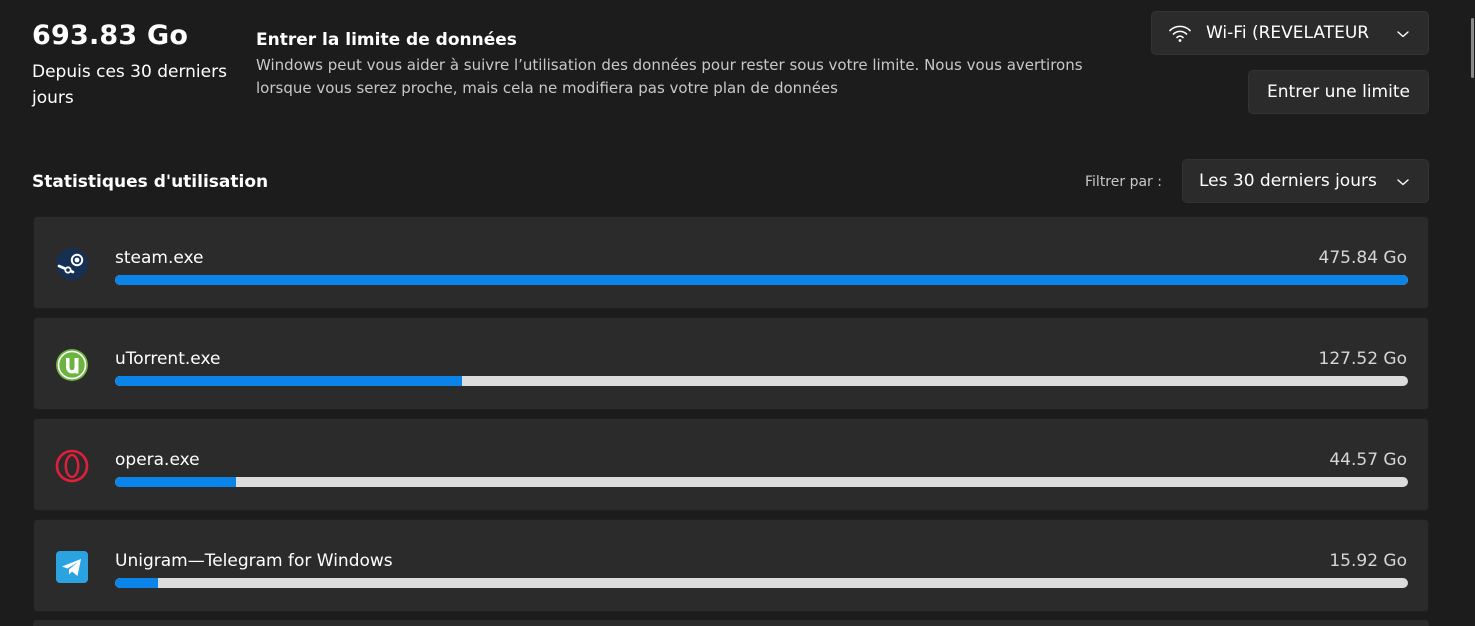 This screenshot has height=626, width=1475. What do you see at coordinates (1362, 258) in the screenshot?
I see `app-usage-value: 475.84 Go` at bounding box center [1362, 258].